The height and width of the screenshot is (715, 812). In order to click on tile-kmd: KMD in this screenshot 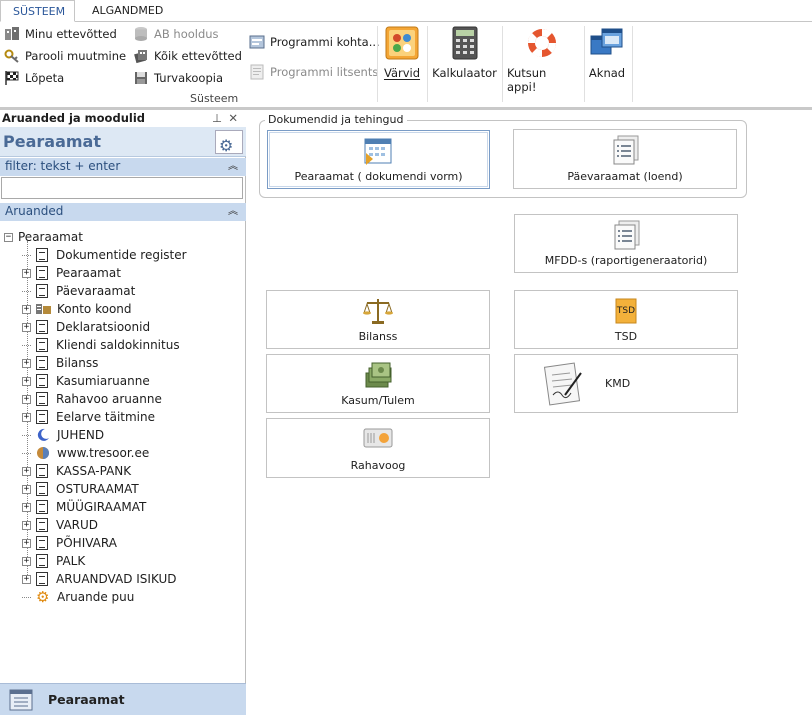, I will do `click(626, 383)`.